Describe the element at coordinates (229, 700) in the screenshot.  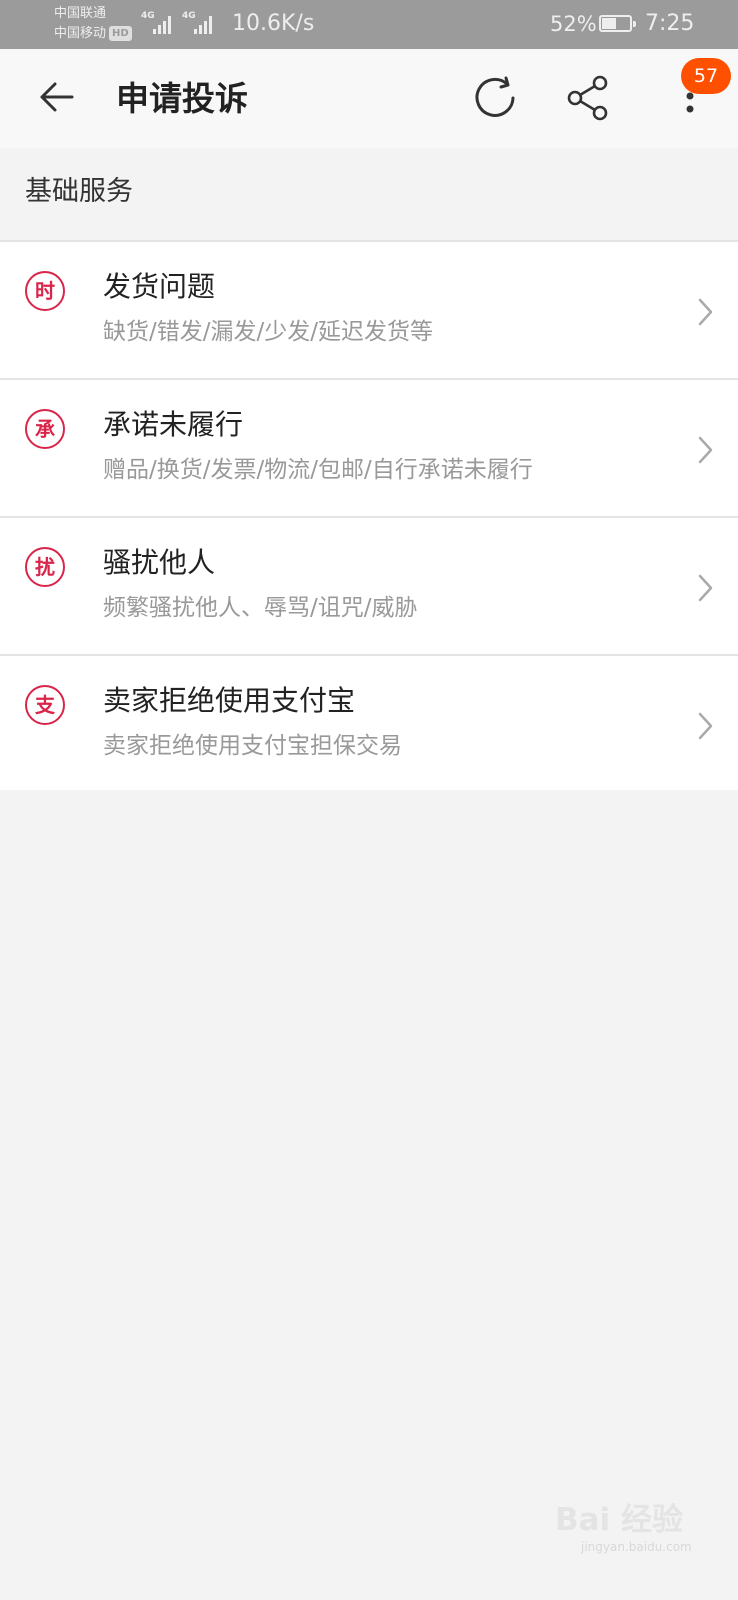
I see `item-title: 卖家拒绝使用支付宝` at that location.